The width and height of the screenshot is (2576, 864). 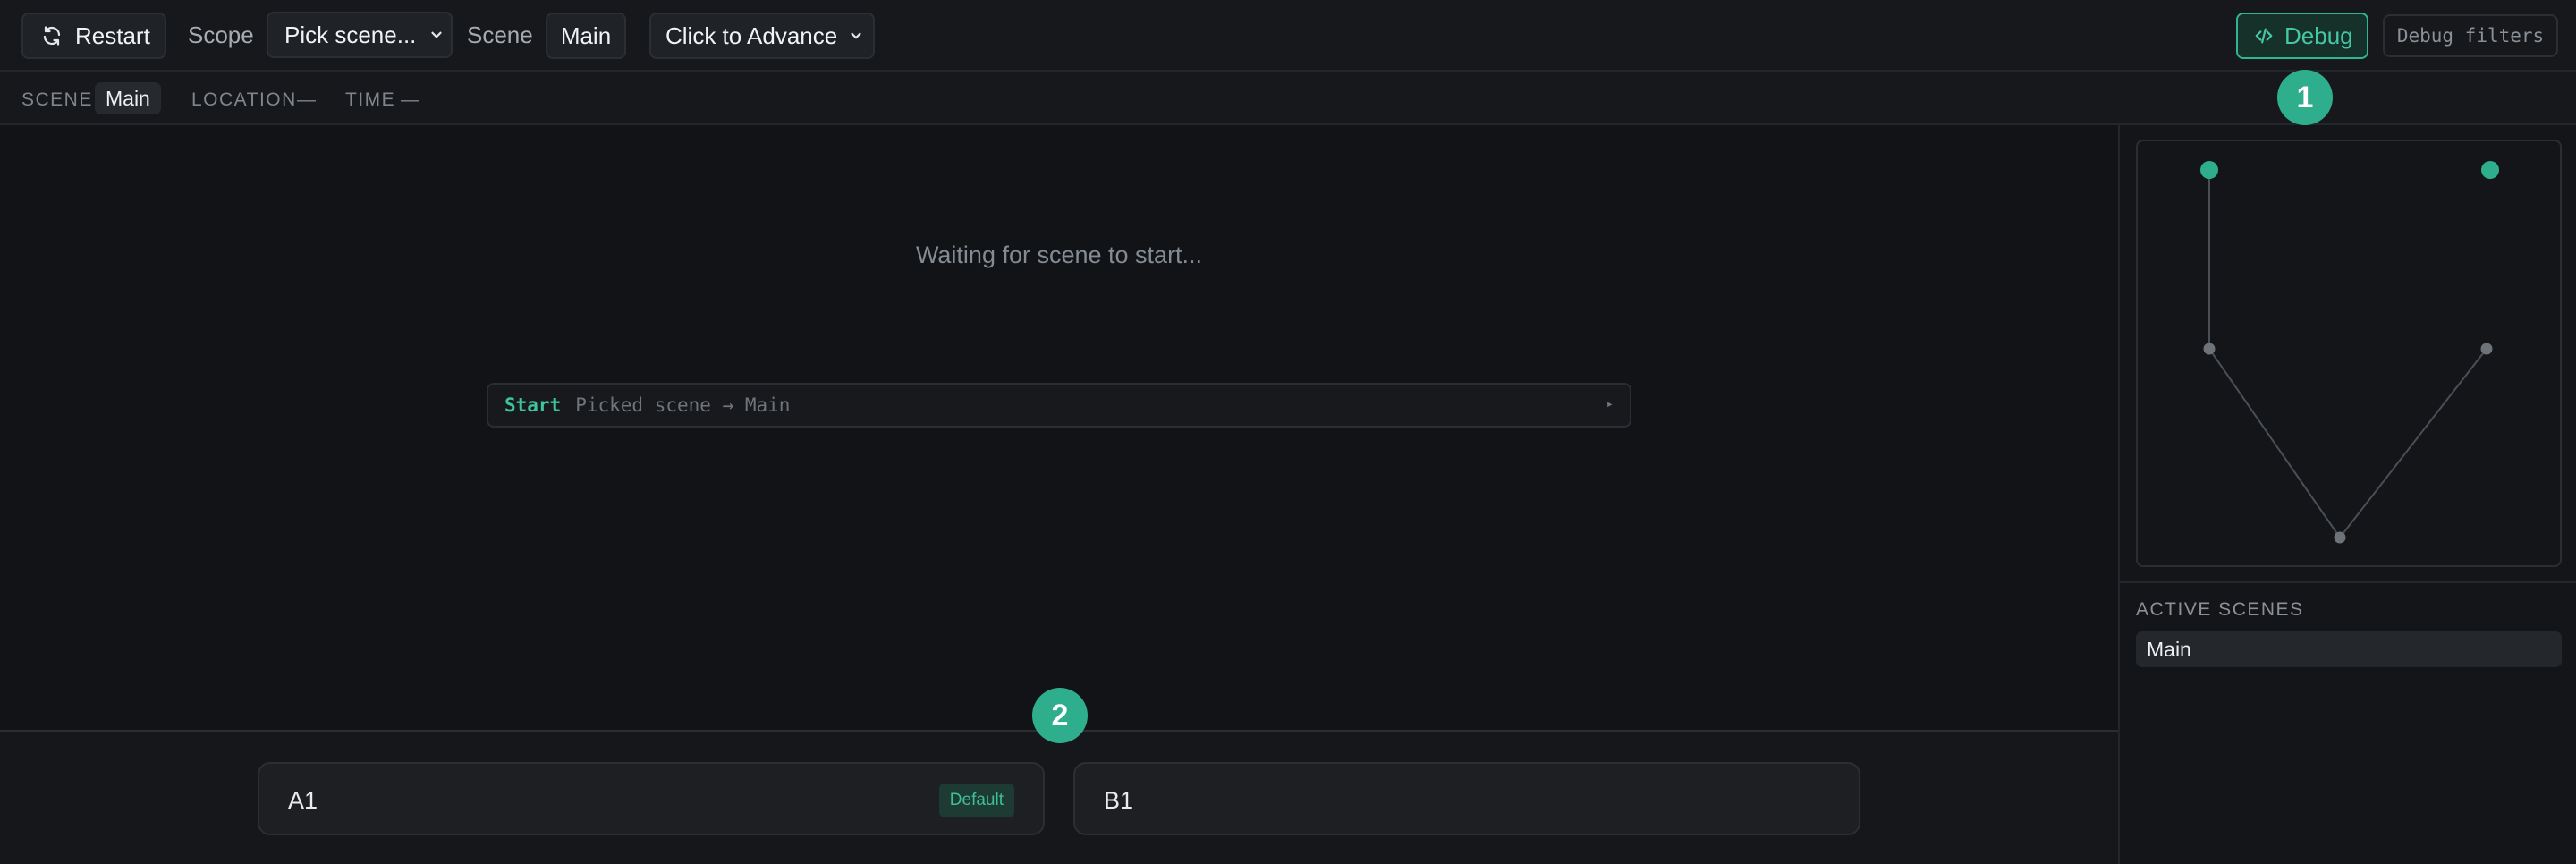 I want to click on scene-pill: Main, so click(x=586, y=36).